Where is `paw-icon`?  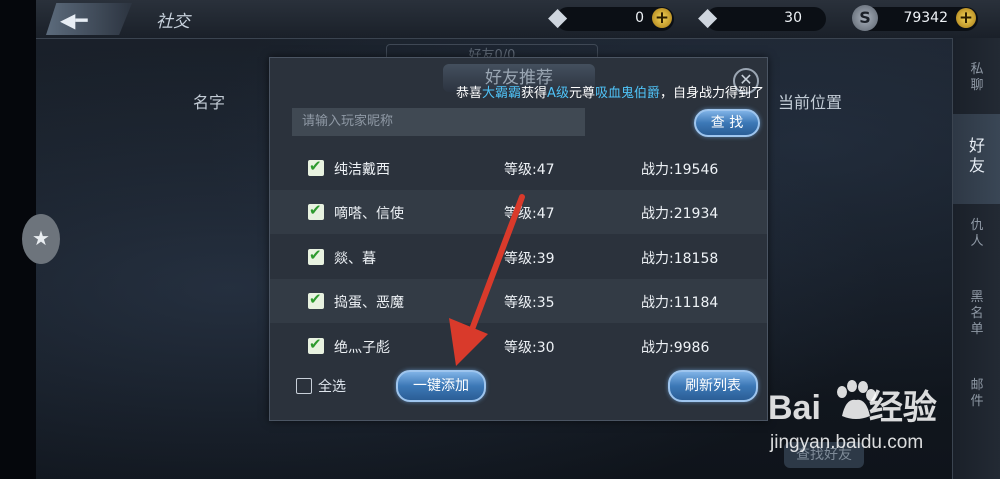
paw-icon is located at coordinates (856, 399).